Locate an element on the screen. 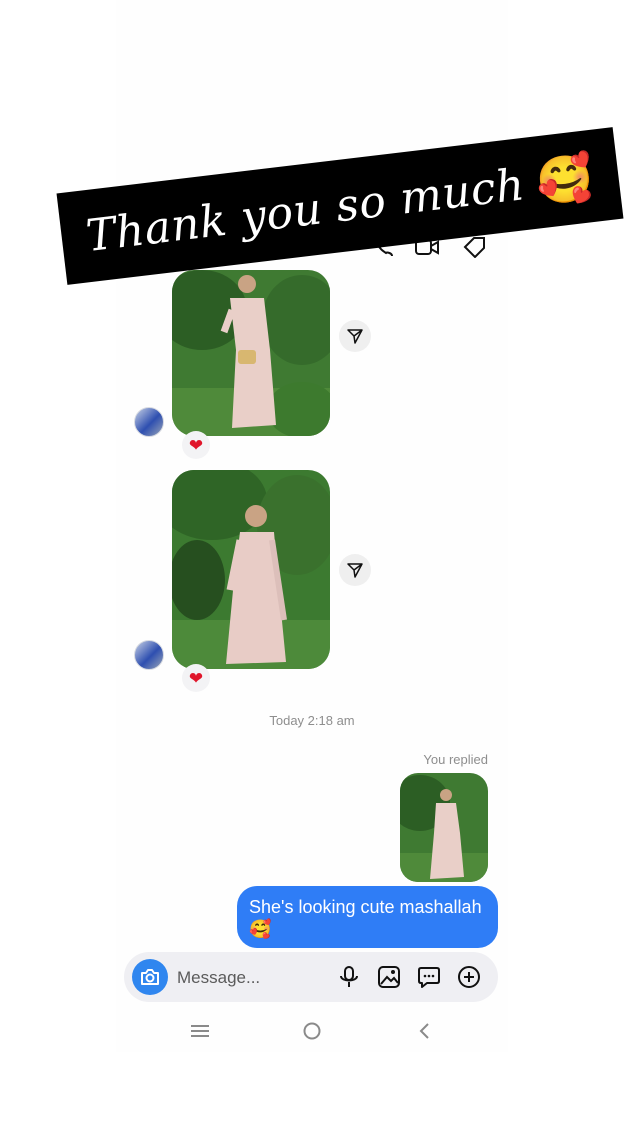  camera-icon is located at coordinates (150, 977).